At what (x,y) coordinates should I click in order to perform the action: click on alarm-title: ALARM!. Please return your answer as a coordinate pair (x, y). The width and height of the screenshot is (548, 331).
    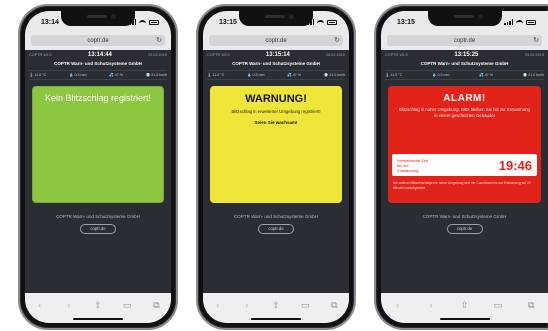
    Looking at the image, I should click on (464, 98).